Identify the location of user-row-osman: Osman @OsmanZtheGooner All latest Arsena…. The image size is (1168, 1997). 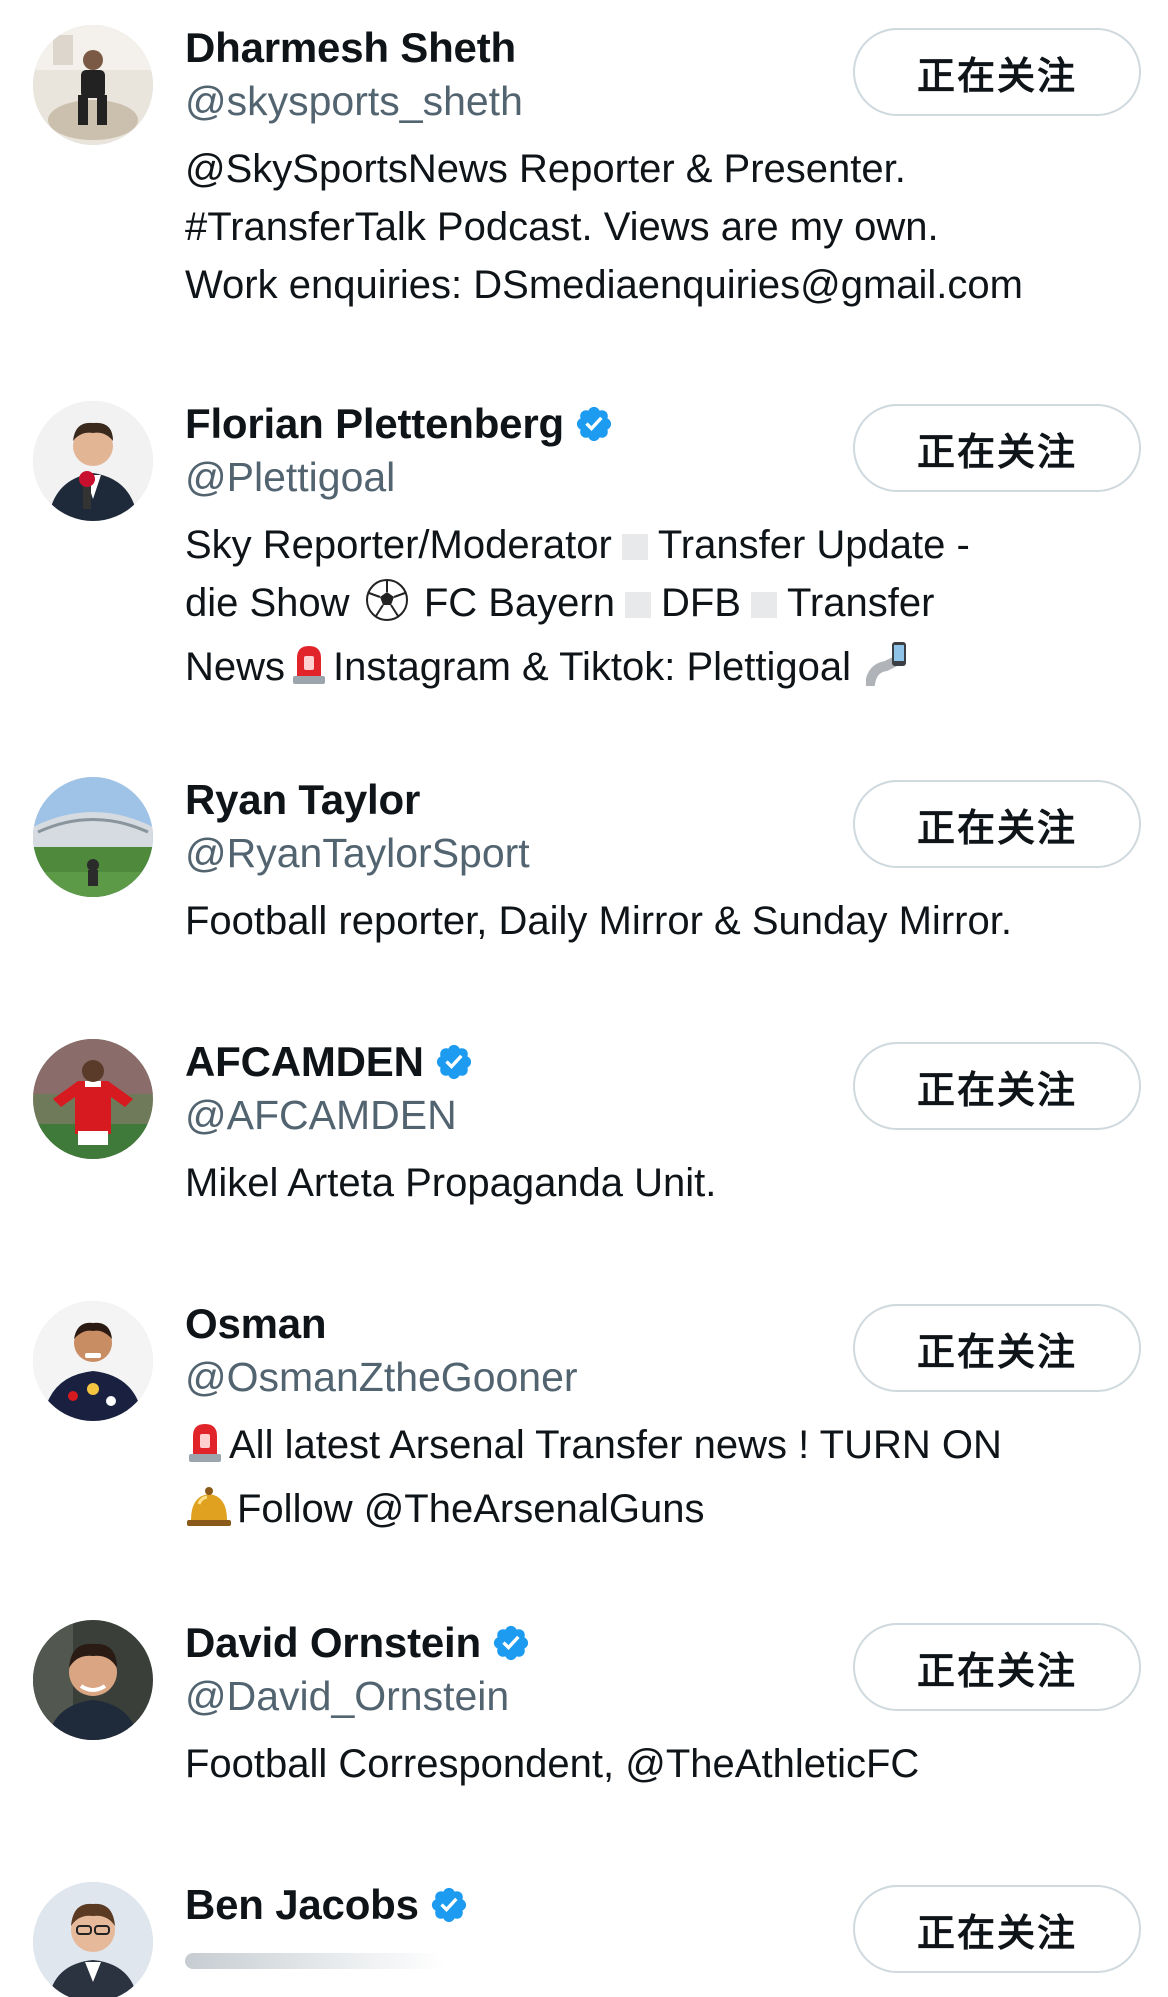
(584, 1416).